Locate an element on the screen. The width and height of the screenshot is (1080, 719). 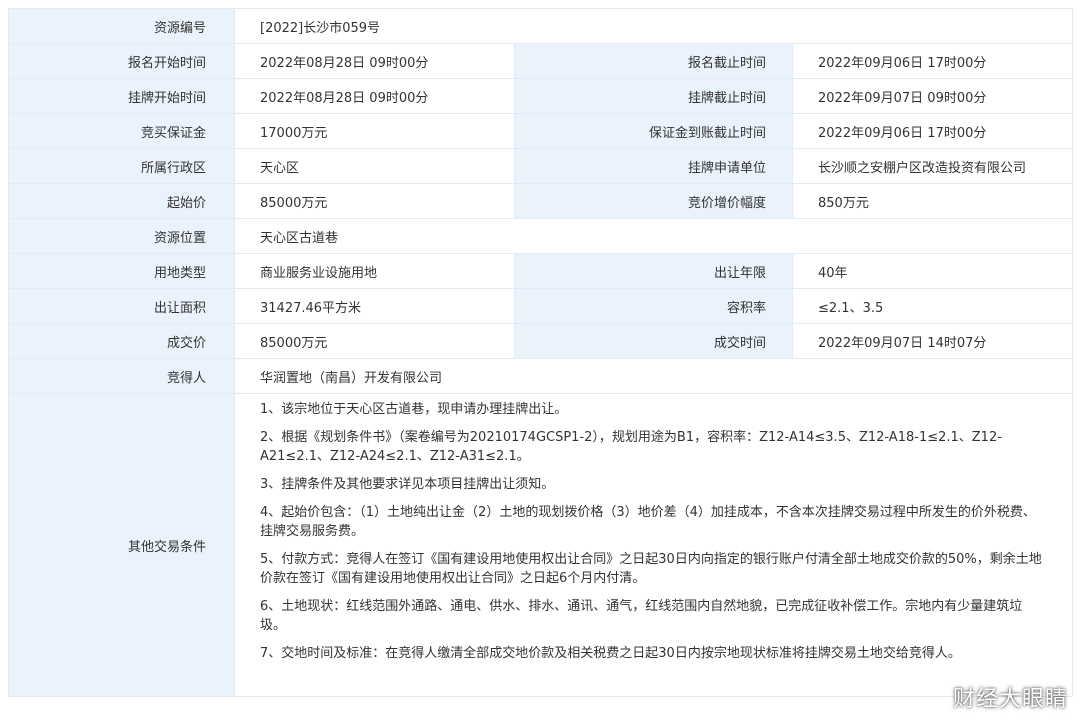
label-starting-price: 起始价 is located at coordinates (121, 201).